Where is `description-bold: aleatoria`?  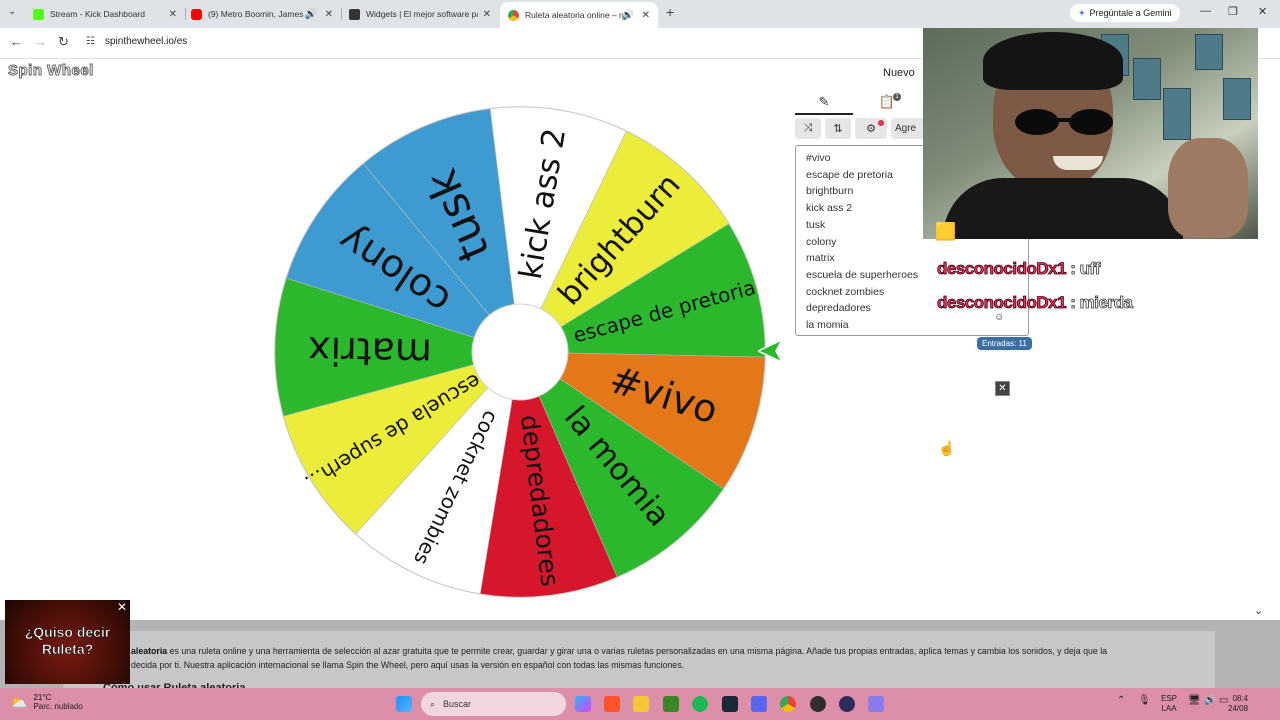 description-bold: aleatoria is located at coordinates (149, 651).